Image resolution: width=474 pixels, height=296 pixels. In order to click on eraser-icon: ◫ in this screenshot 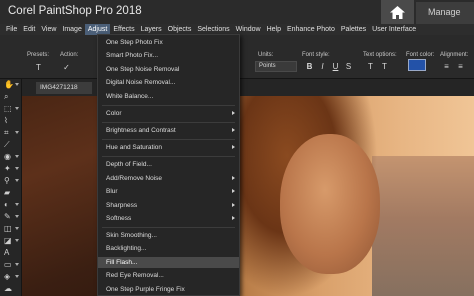, I will do `click(11, 228)`.